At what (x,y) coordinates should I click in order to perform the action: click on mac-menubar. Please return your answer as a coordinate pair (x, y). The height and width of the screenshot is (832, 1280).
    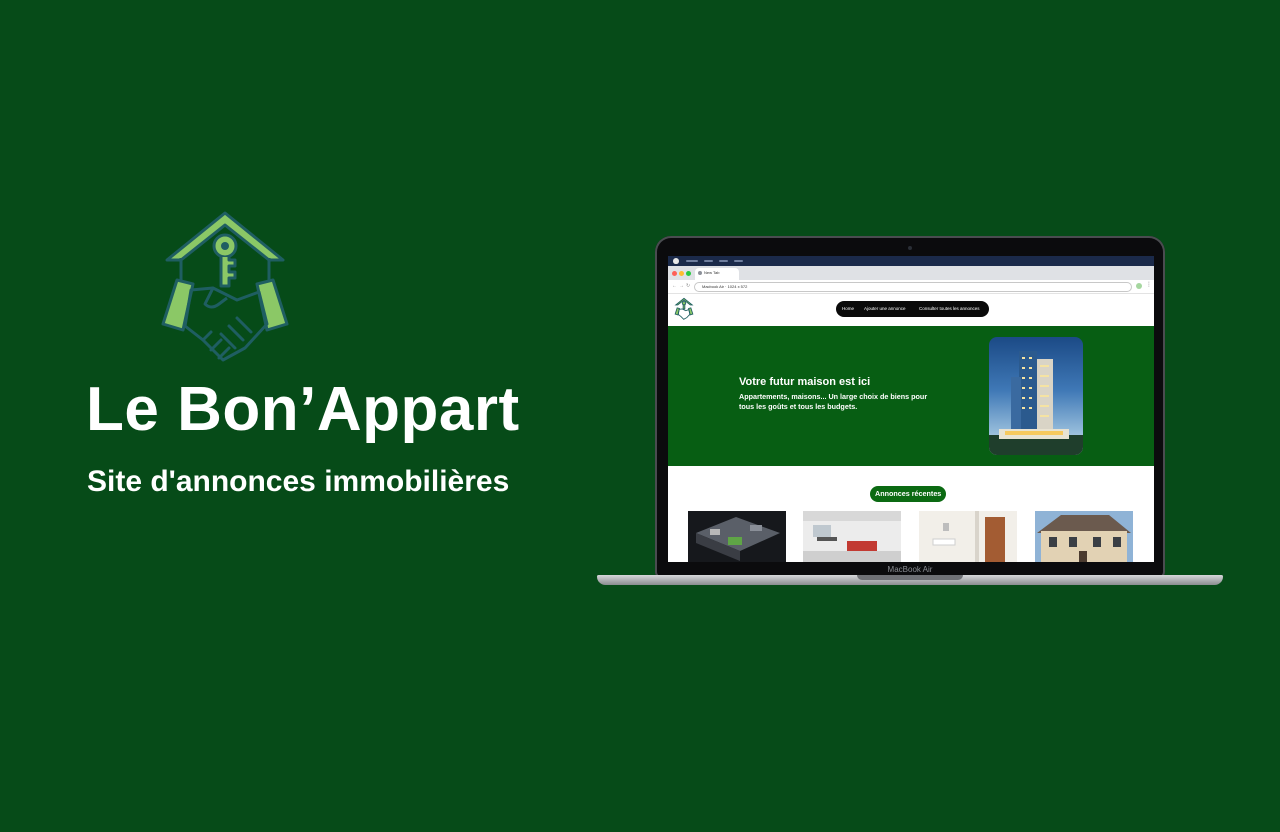
    Looking at the image, I should click on (911, 261).